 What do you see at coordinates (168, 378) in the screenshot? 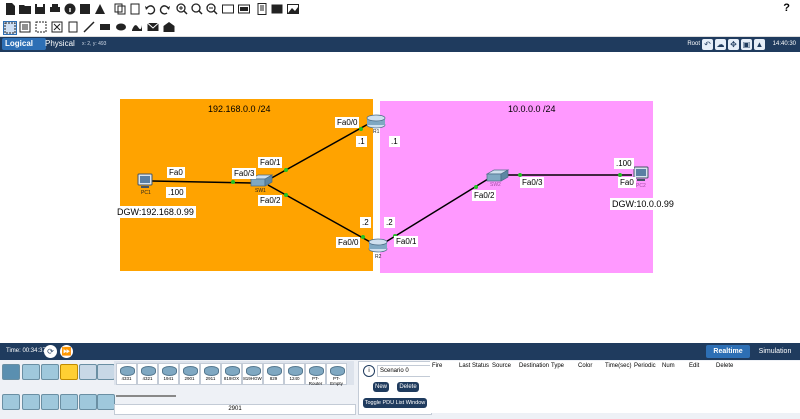
I see `device-model-label: 1941` at bounding box center [168, 378].